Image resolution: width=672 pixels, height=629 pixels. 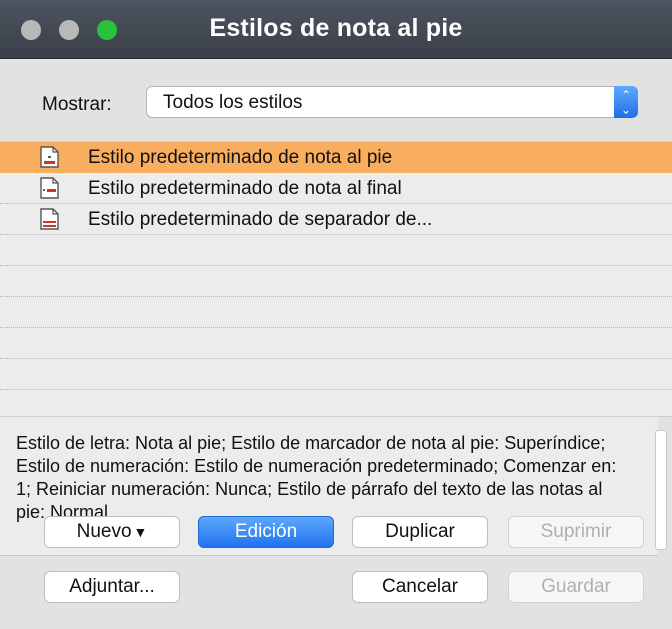 What do you see at coordinates (49, 188) in the screenshot?
I see `endnote-style-icon` at bounding box center [49, 188].